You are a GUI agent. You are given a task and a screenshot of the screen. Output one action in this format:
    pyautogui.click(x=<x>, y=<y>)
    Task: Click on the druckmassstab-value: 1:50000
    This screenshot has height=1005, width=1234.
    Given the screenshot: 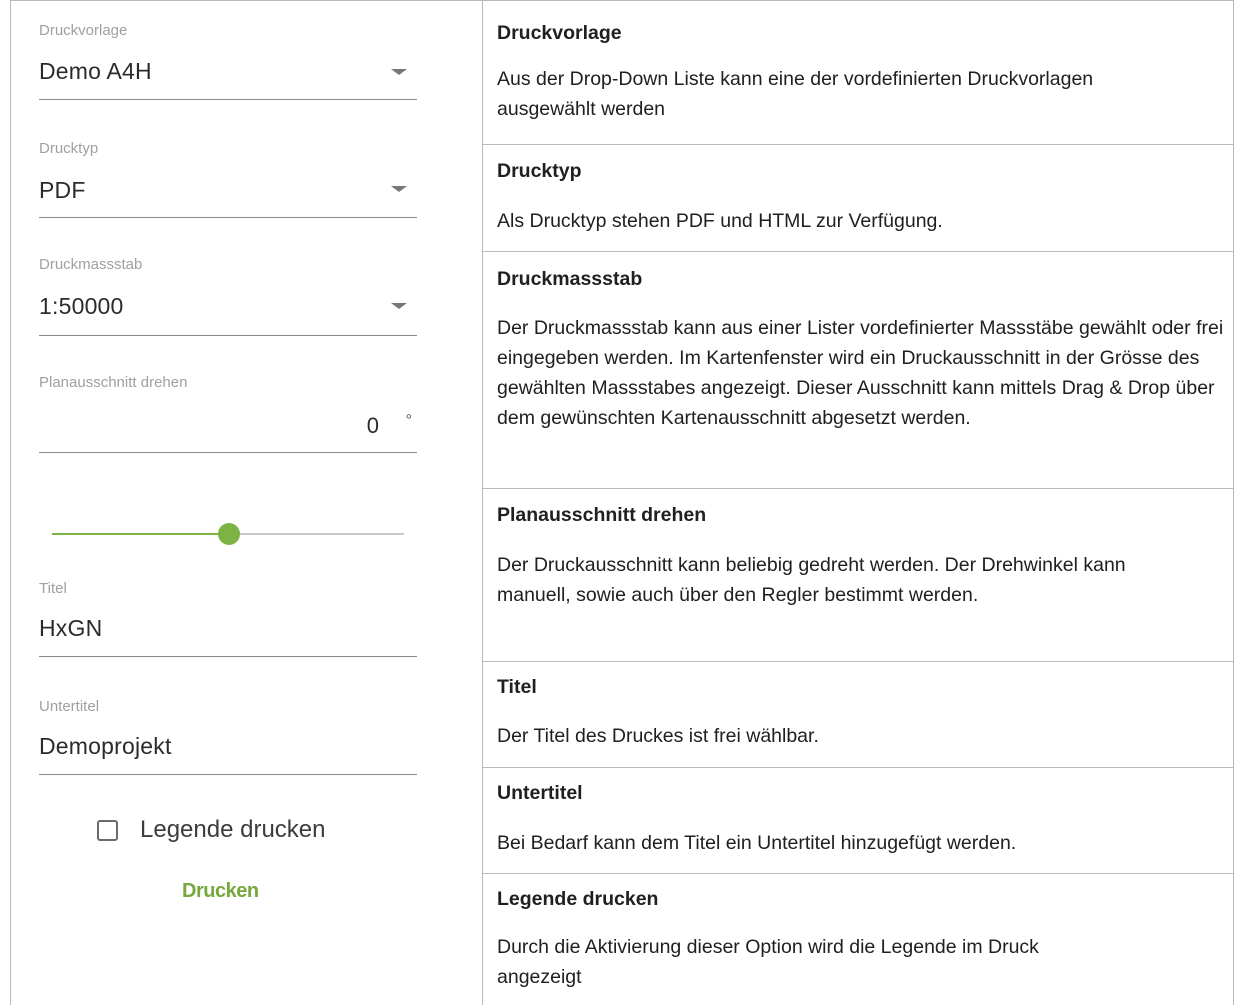 What is the action you would take?
    pyautogui.click(x=81, y=306)
    